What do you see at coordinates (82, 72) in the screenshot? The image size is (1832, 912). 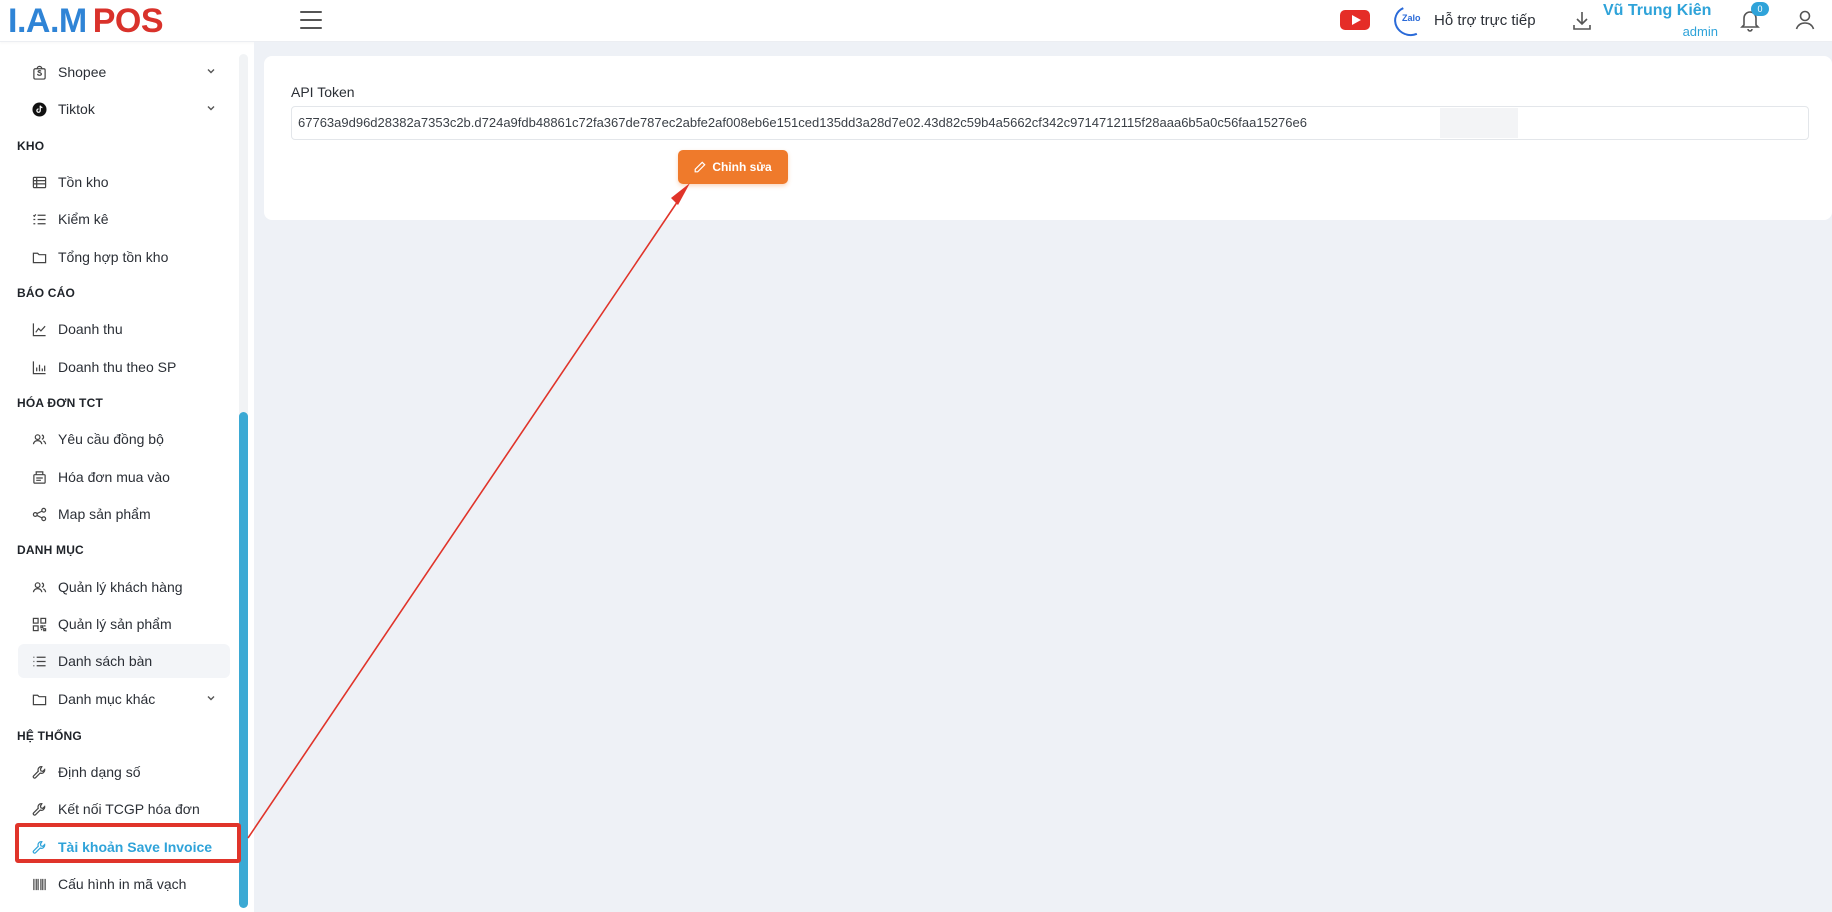 I see `sidebar-item-label: Shopee` at bounding box center [82, 72].